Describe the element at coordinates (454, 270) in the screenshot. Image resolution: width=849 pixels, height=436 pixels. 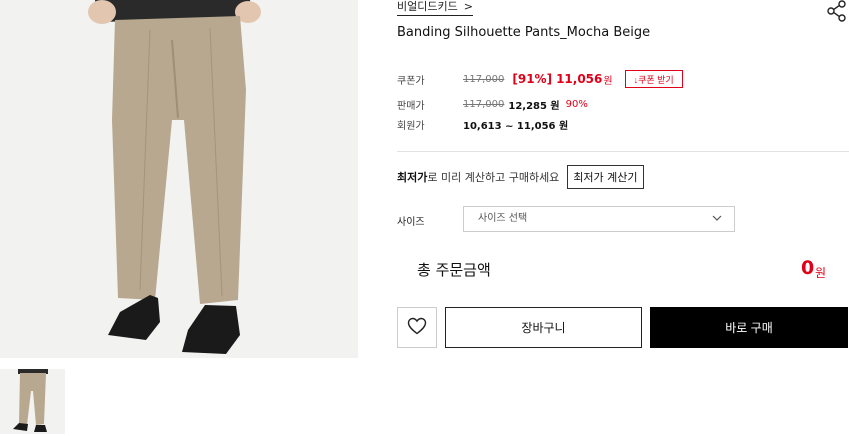
I see `total-amount-label: 총 주문금액` at that location.